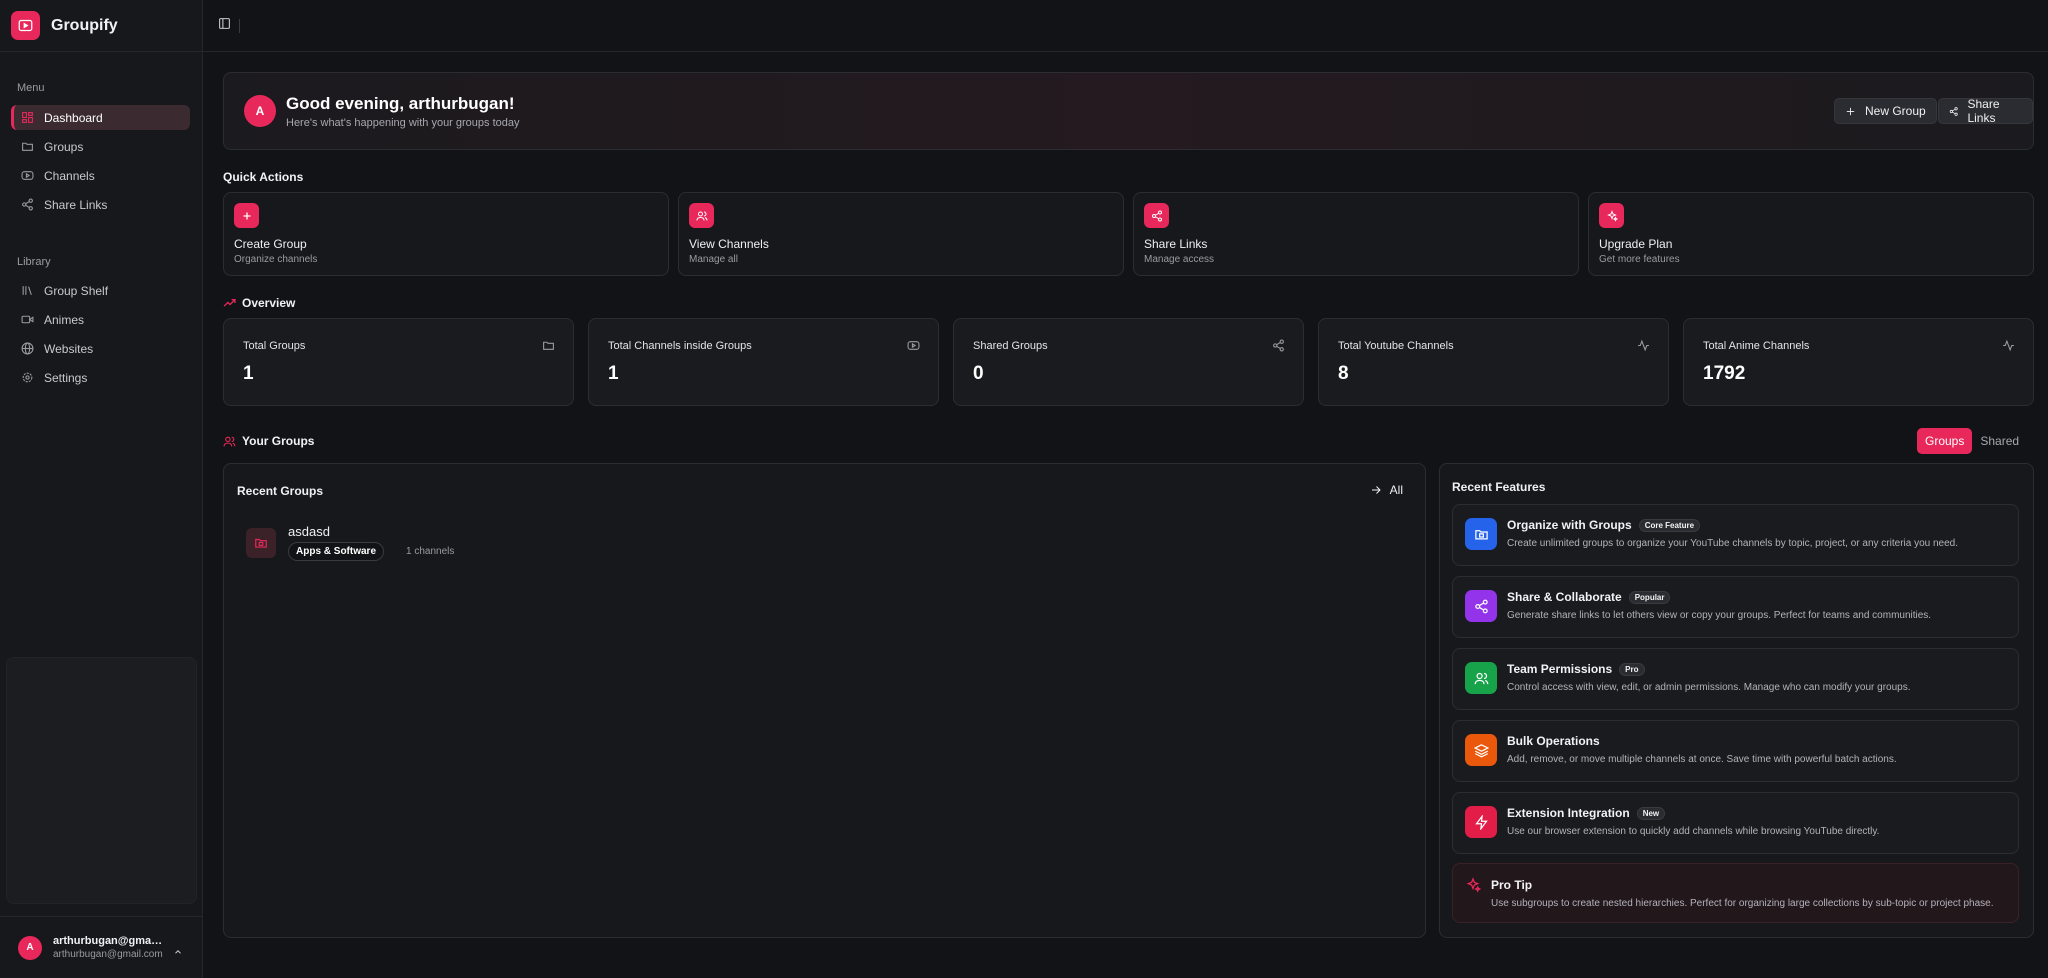 The height and width of the screenshot is (978, 2048). I want to click on group-row: asdasd Apps & Software 1 channels, so click(446, 546).